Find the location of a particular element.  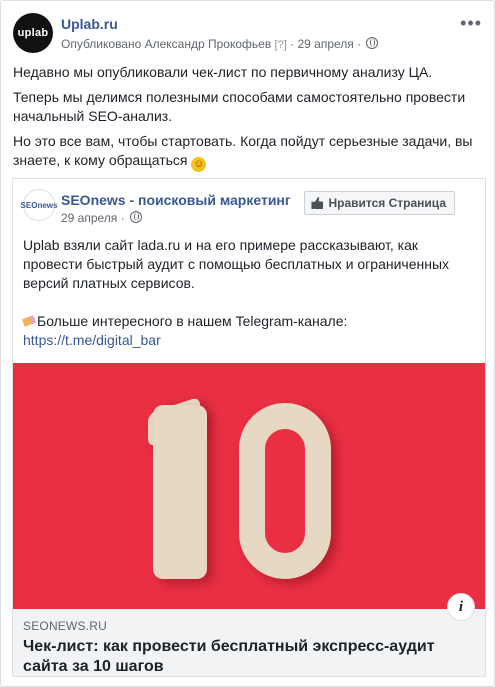

help-link: [?] is located at coordinates (281, 45).